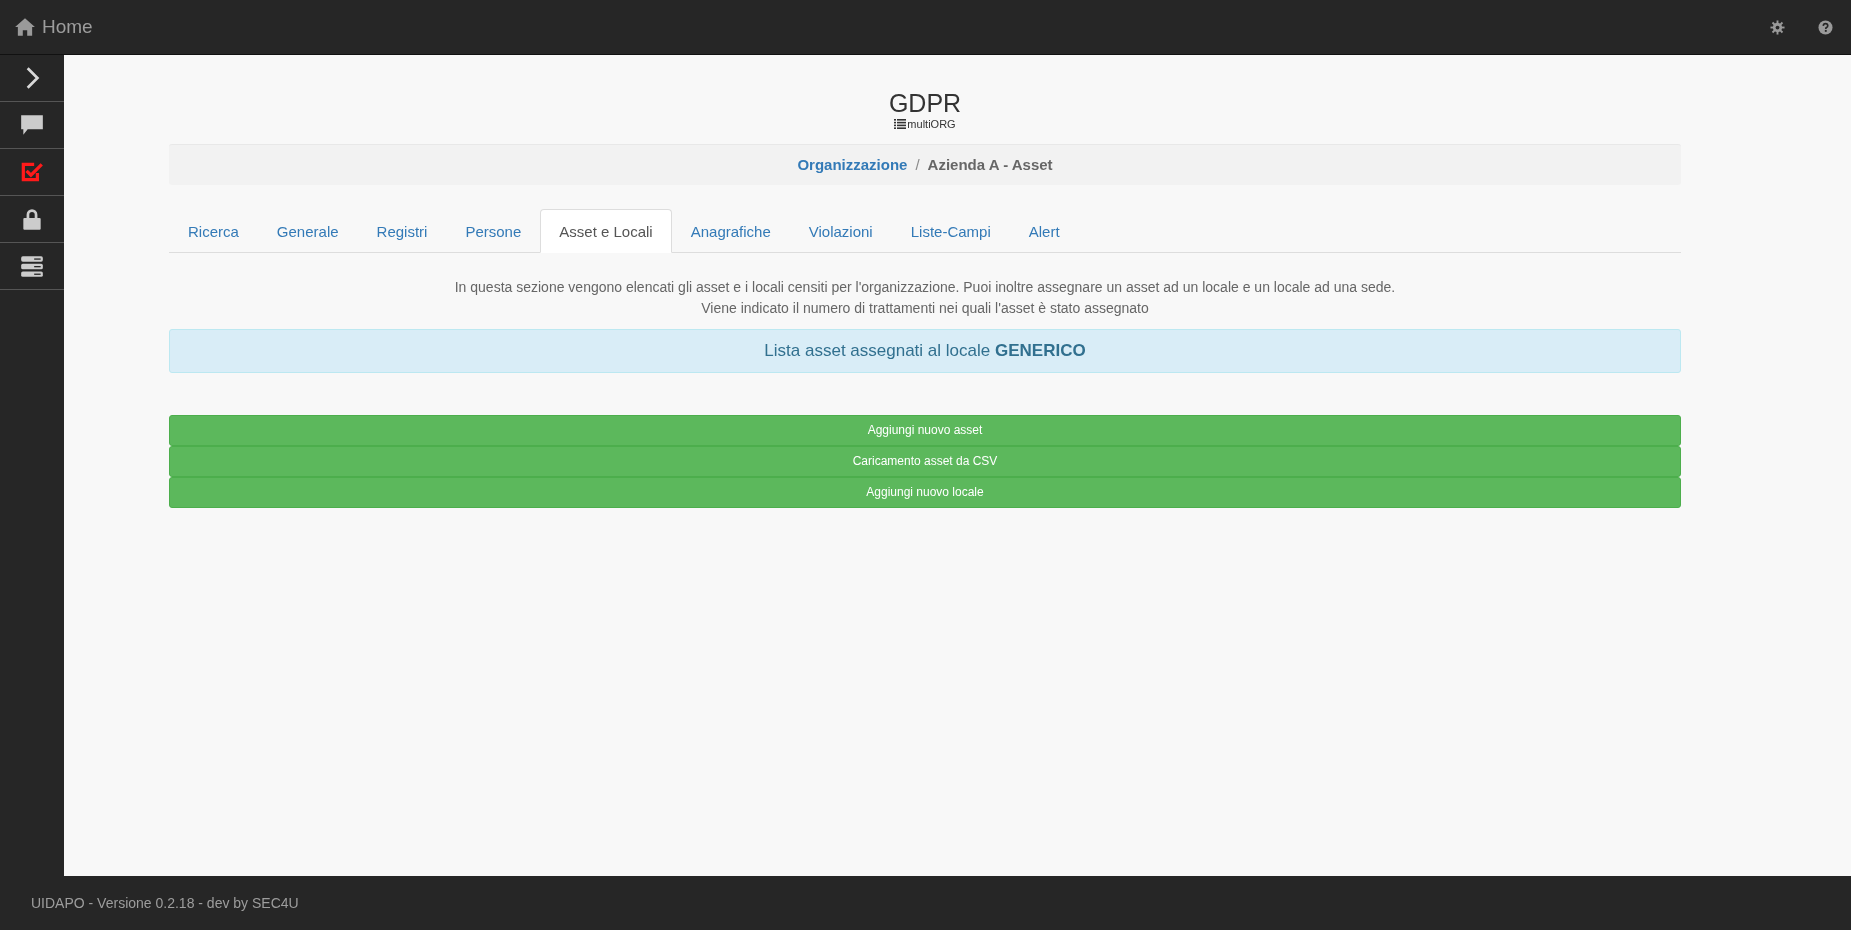  I want to click on action-button: Caricamento asset da CSV, so click(925, 461).